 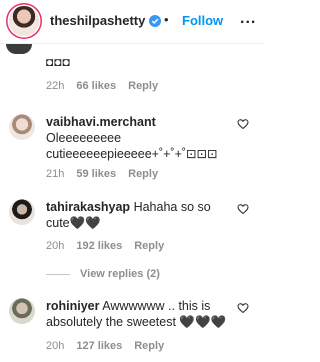 I want to click on comment-text: Oleeeeeeeee cutieeeeeepieeeee+˚+˚+˚⊡⊡⊡, so click(x=132, y=146).